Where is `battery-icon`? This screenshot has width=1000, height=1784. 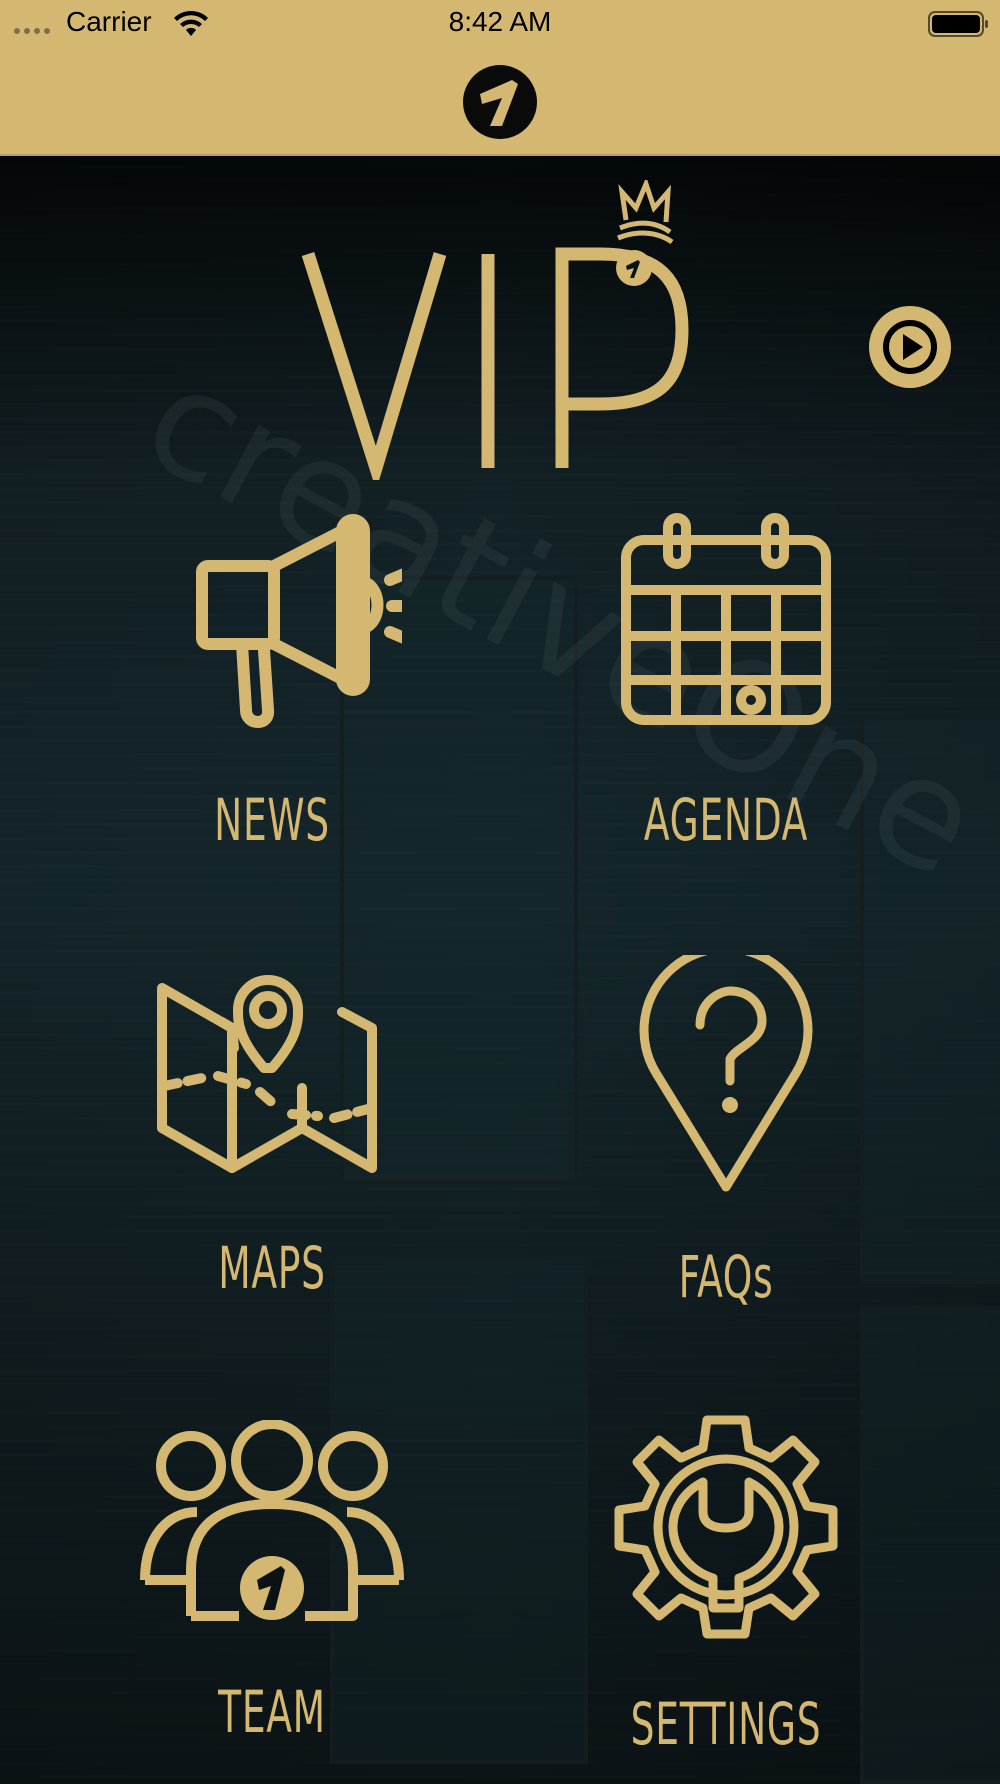
battery-icon is located at coordinates (958, 24).